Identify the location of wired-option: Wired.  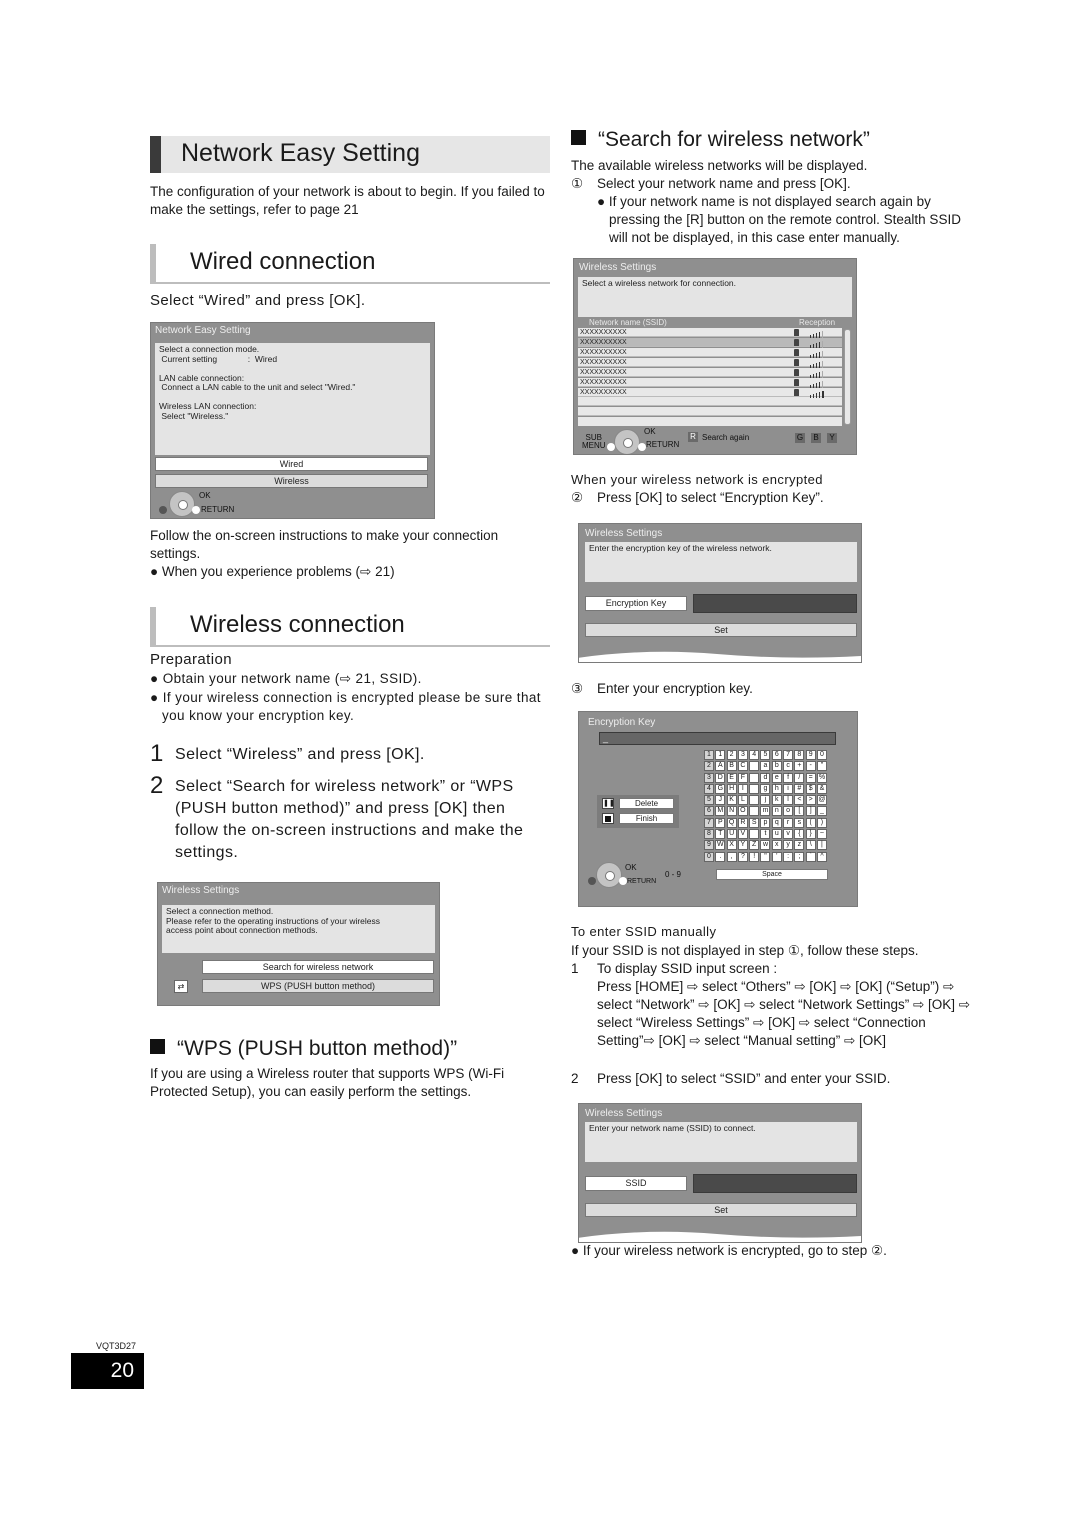
(291, 464).